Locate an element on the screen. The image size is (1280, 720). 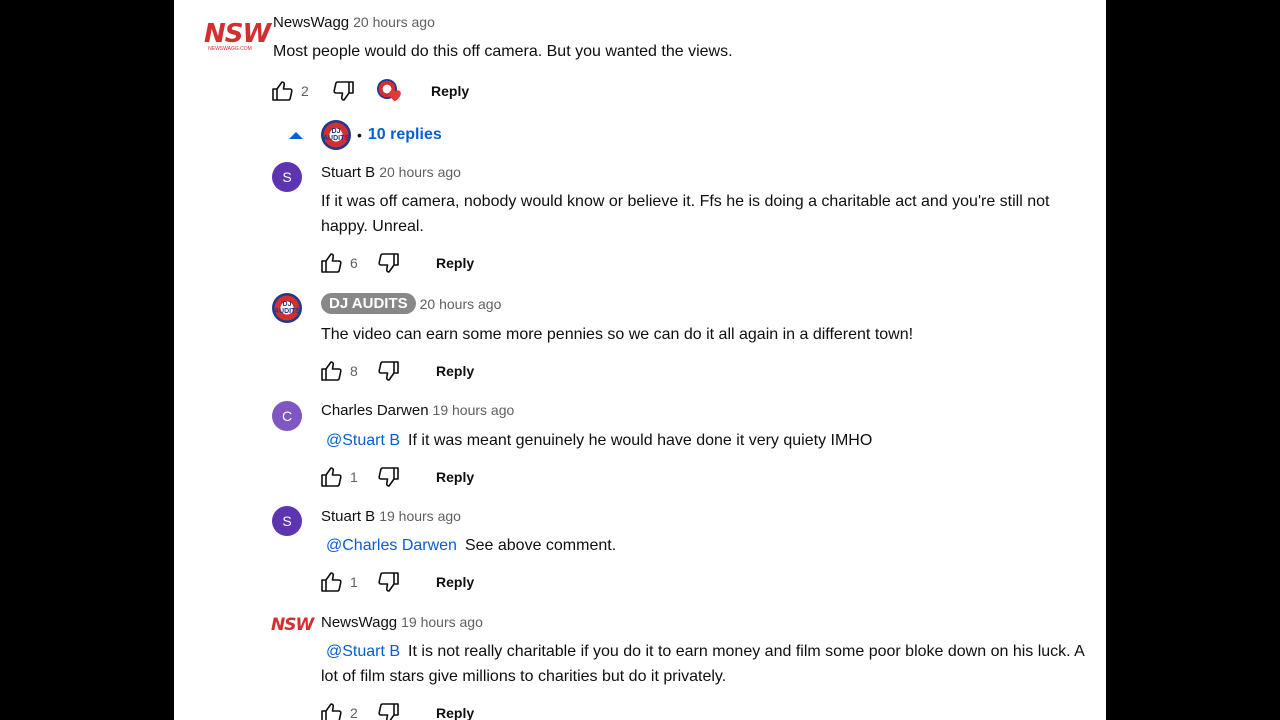
replies-toggle: DJ AUDITS • 10 replies is located at coordinates (365, 135).